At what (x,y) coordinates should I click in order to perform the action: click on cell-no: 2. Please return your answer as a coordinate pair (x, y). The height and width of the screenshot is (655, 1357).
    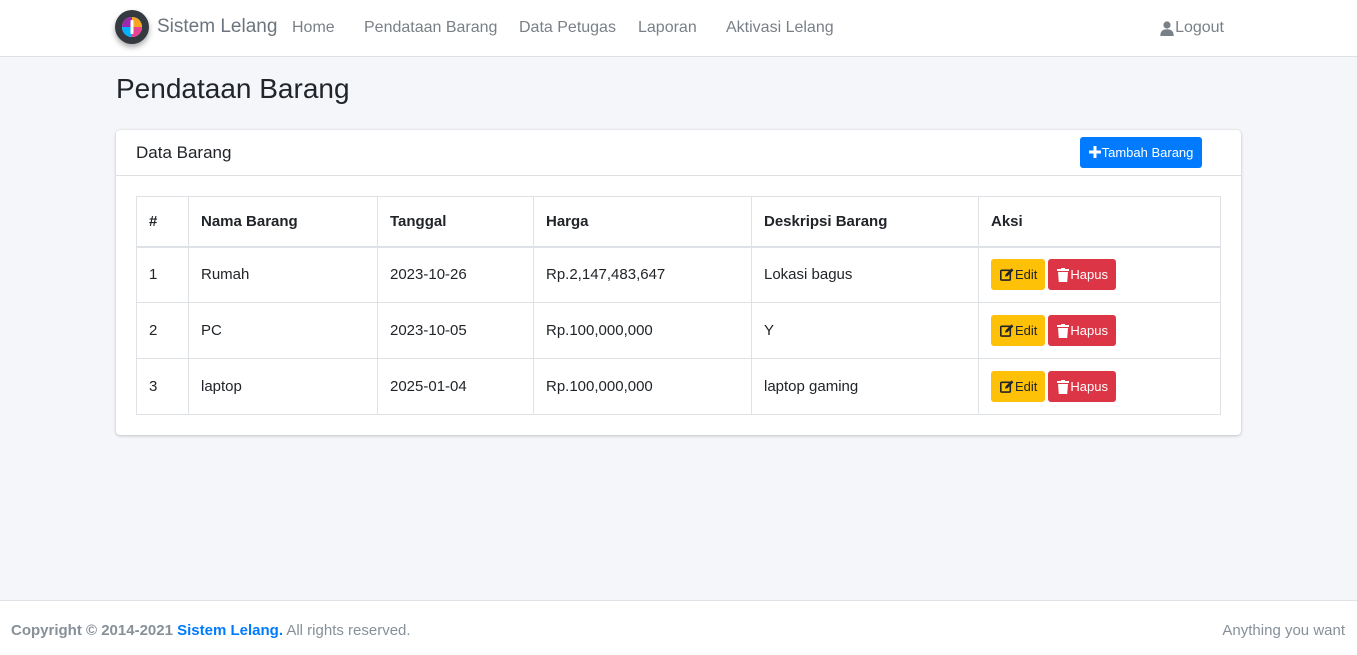
    Looking at the image, I should click on (162, 330).